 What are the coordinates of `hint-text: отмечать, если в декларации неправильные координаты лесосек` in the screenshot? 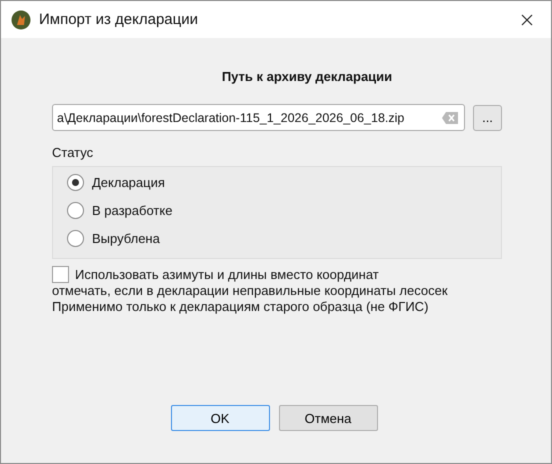 It's located at (250, 291).